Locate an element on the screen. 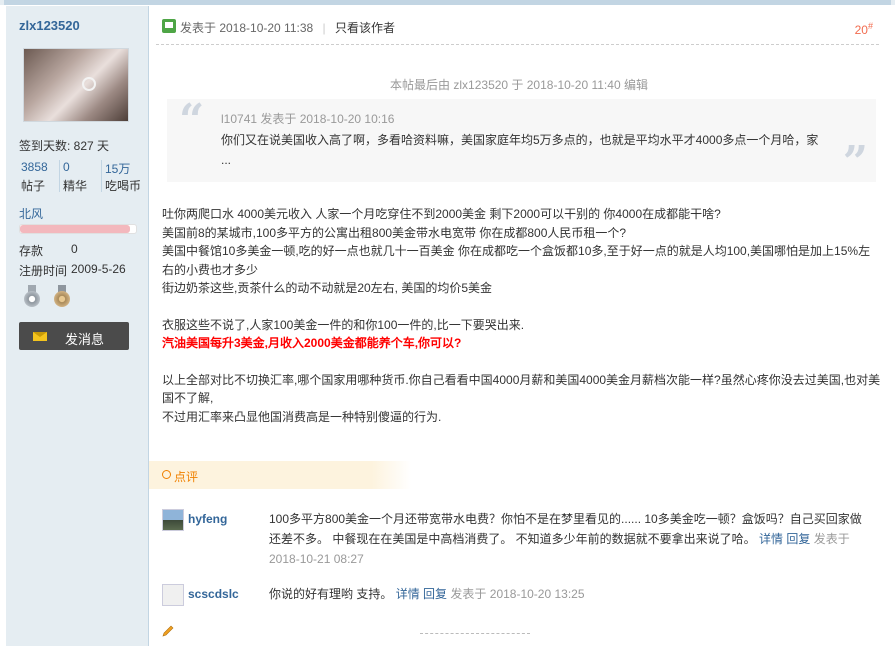 Image resolution: width=895 pixels, height=646 pixels. stat-posts: 3858 帖子 is located at coordinates (39, 177).